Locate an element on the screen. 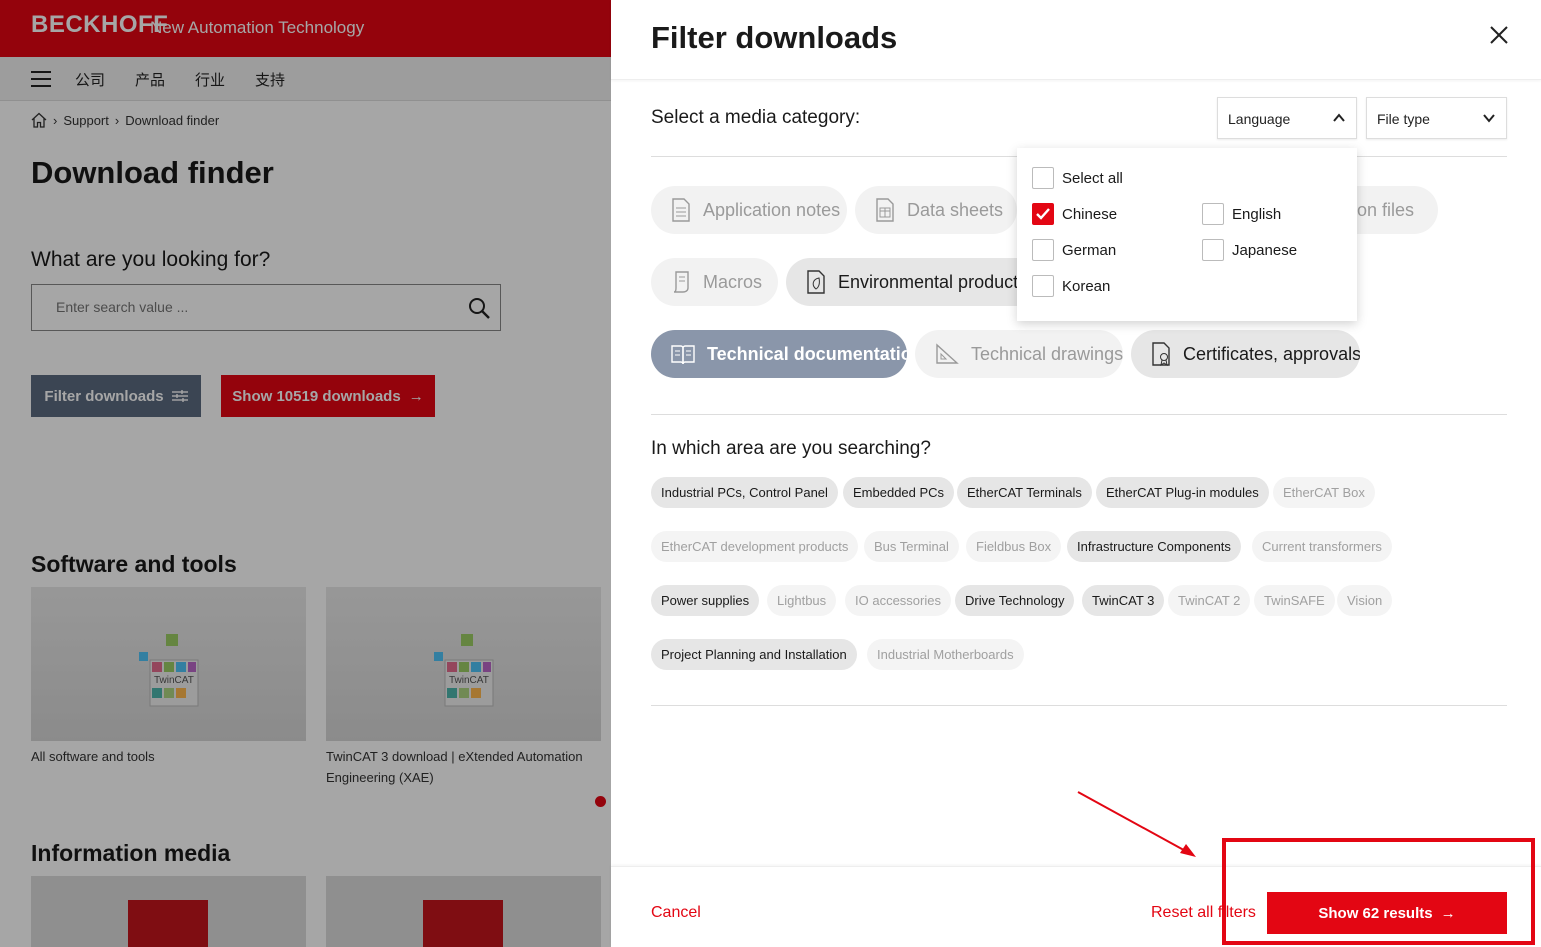  language-option-german: German is located at coordinates (1074, 250).